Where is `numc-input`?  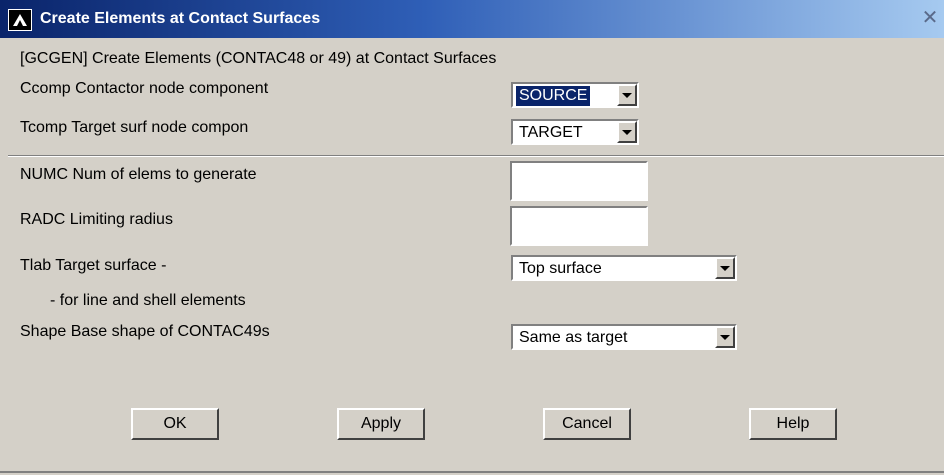
numc-input is located at coordinates (579, 181).